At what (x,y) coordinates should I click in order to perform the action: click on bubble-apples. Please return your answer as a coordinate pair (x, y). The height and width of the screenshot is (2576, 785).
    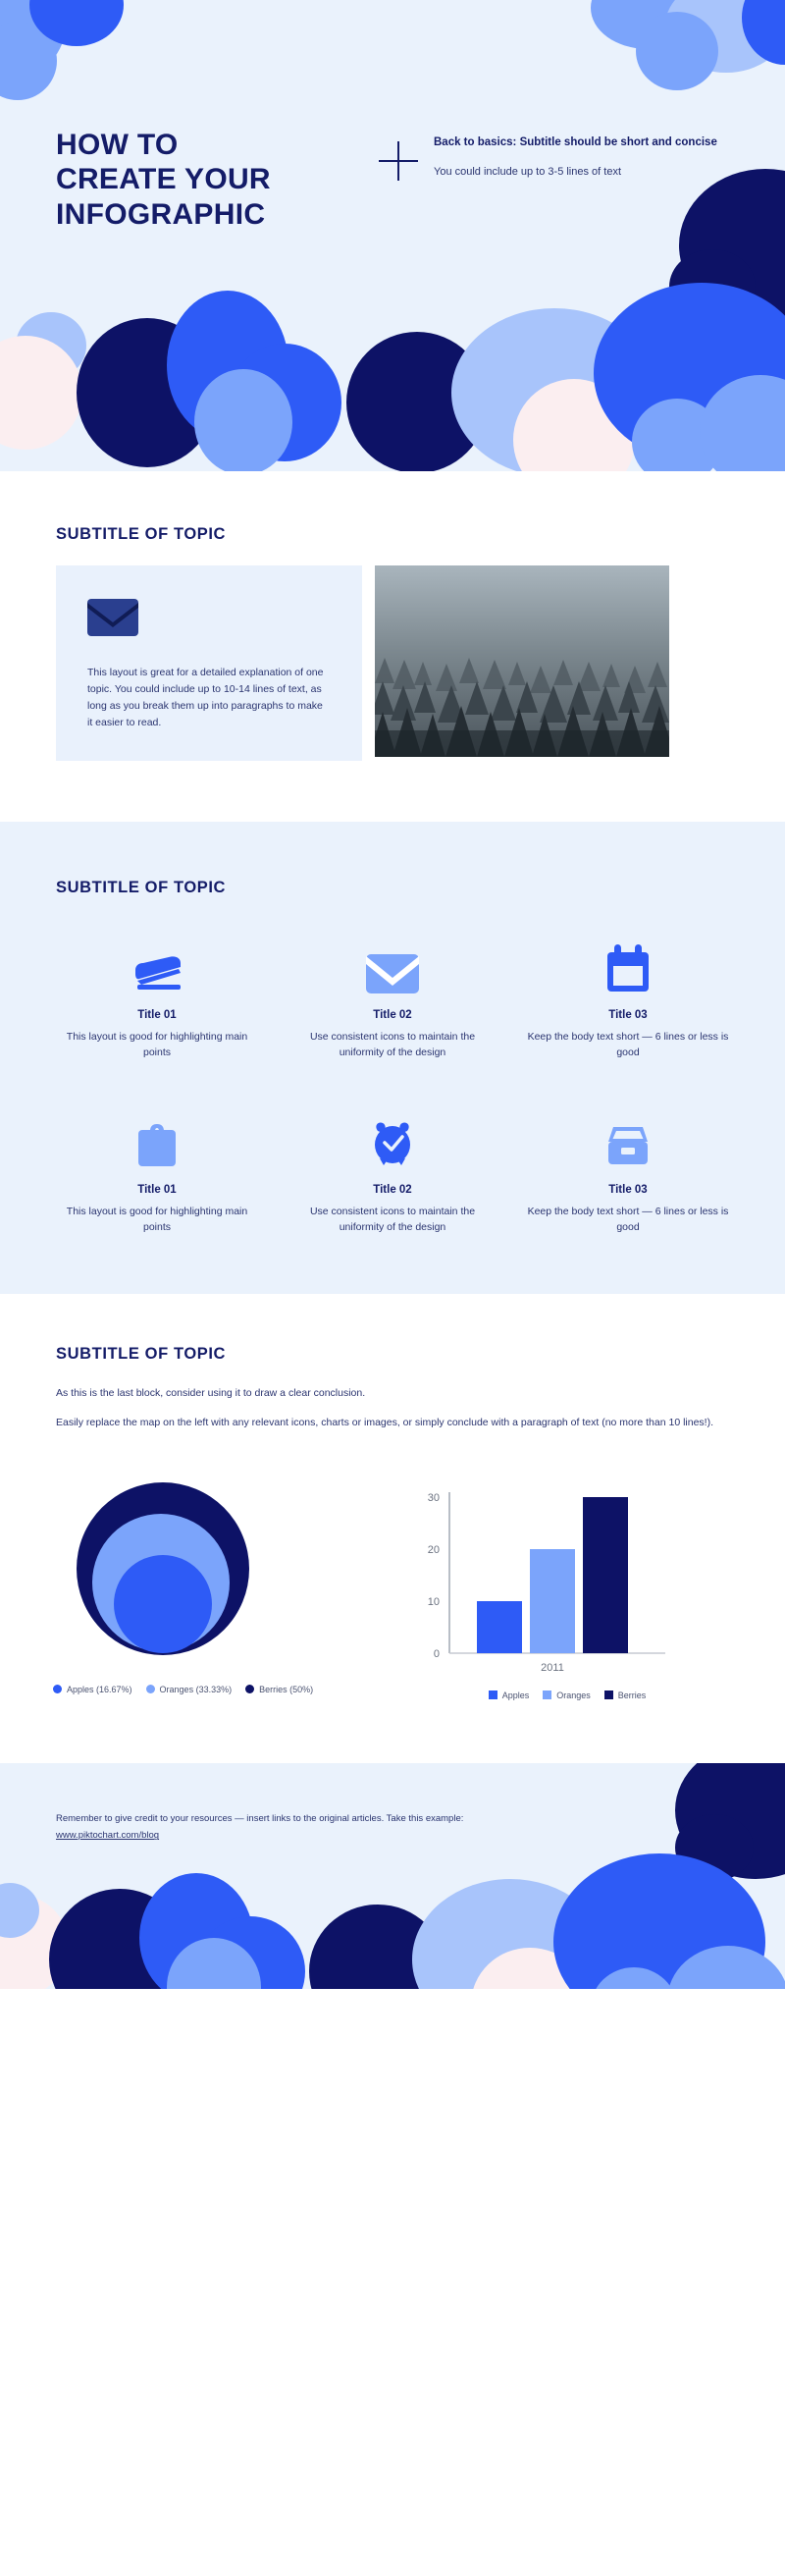
    Looking at the image, I should click on (163, 1603).